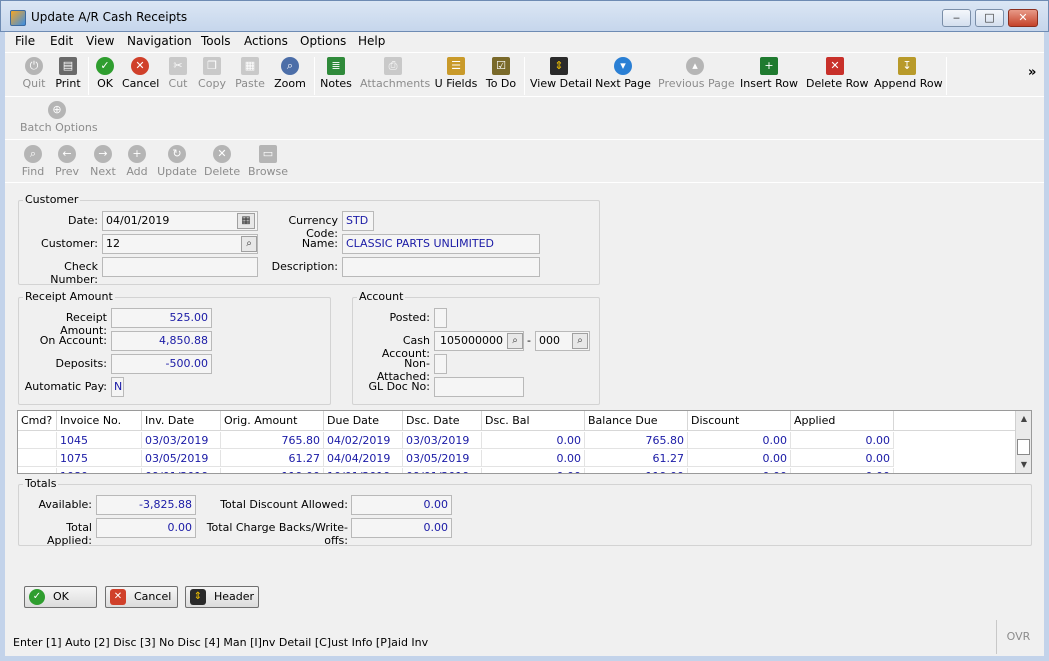 The image size is (1049, 661). Describe the element at coordinates (842, 421) in the screenshot. I see `column-header-applied: Applied` at that location.